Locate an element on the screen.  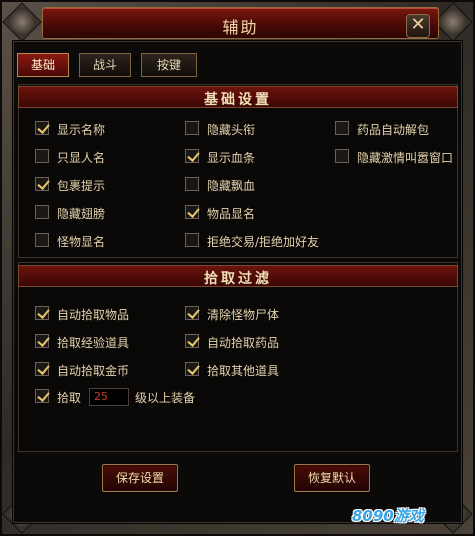
basic-setting-option: 隐藏飘血 is located at coordinates (250, 185).